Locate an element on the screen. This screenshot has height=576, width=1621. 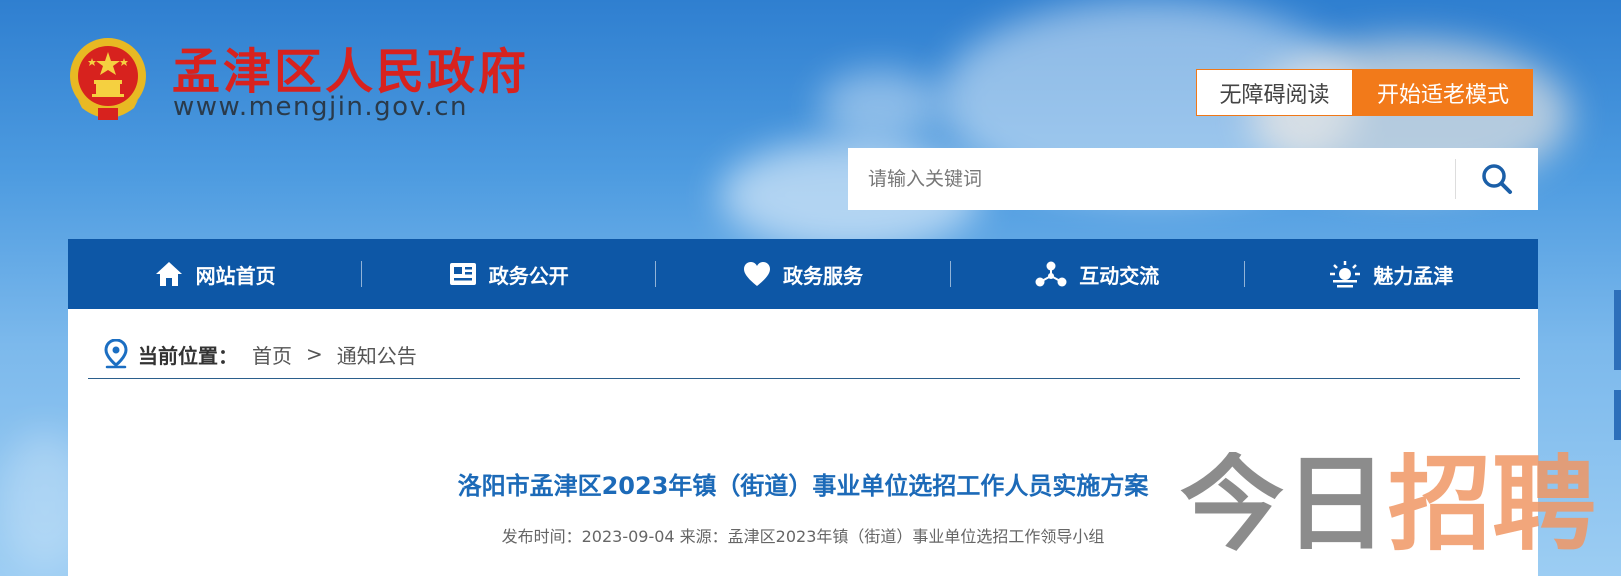
nav-item-government-affairs: 政务公开 is located at coordinates (508, 274).